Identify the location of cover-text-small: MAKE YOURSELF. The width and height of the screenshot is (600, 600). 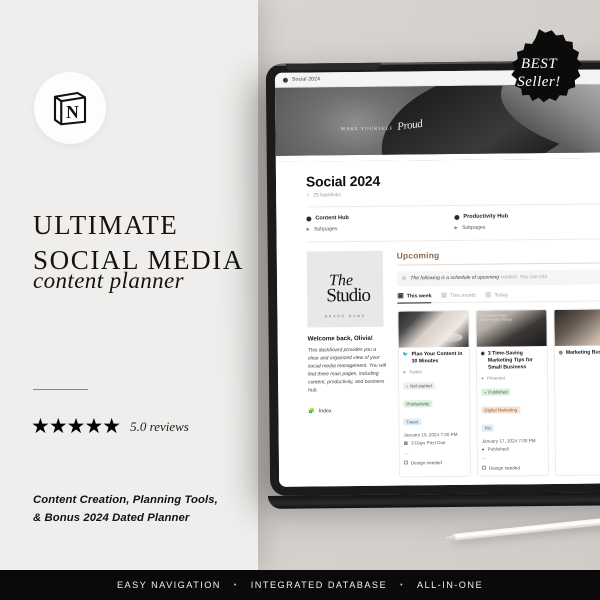
(367, 128).